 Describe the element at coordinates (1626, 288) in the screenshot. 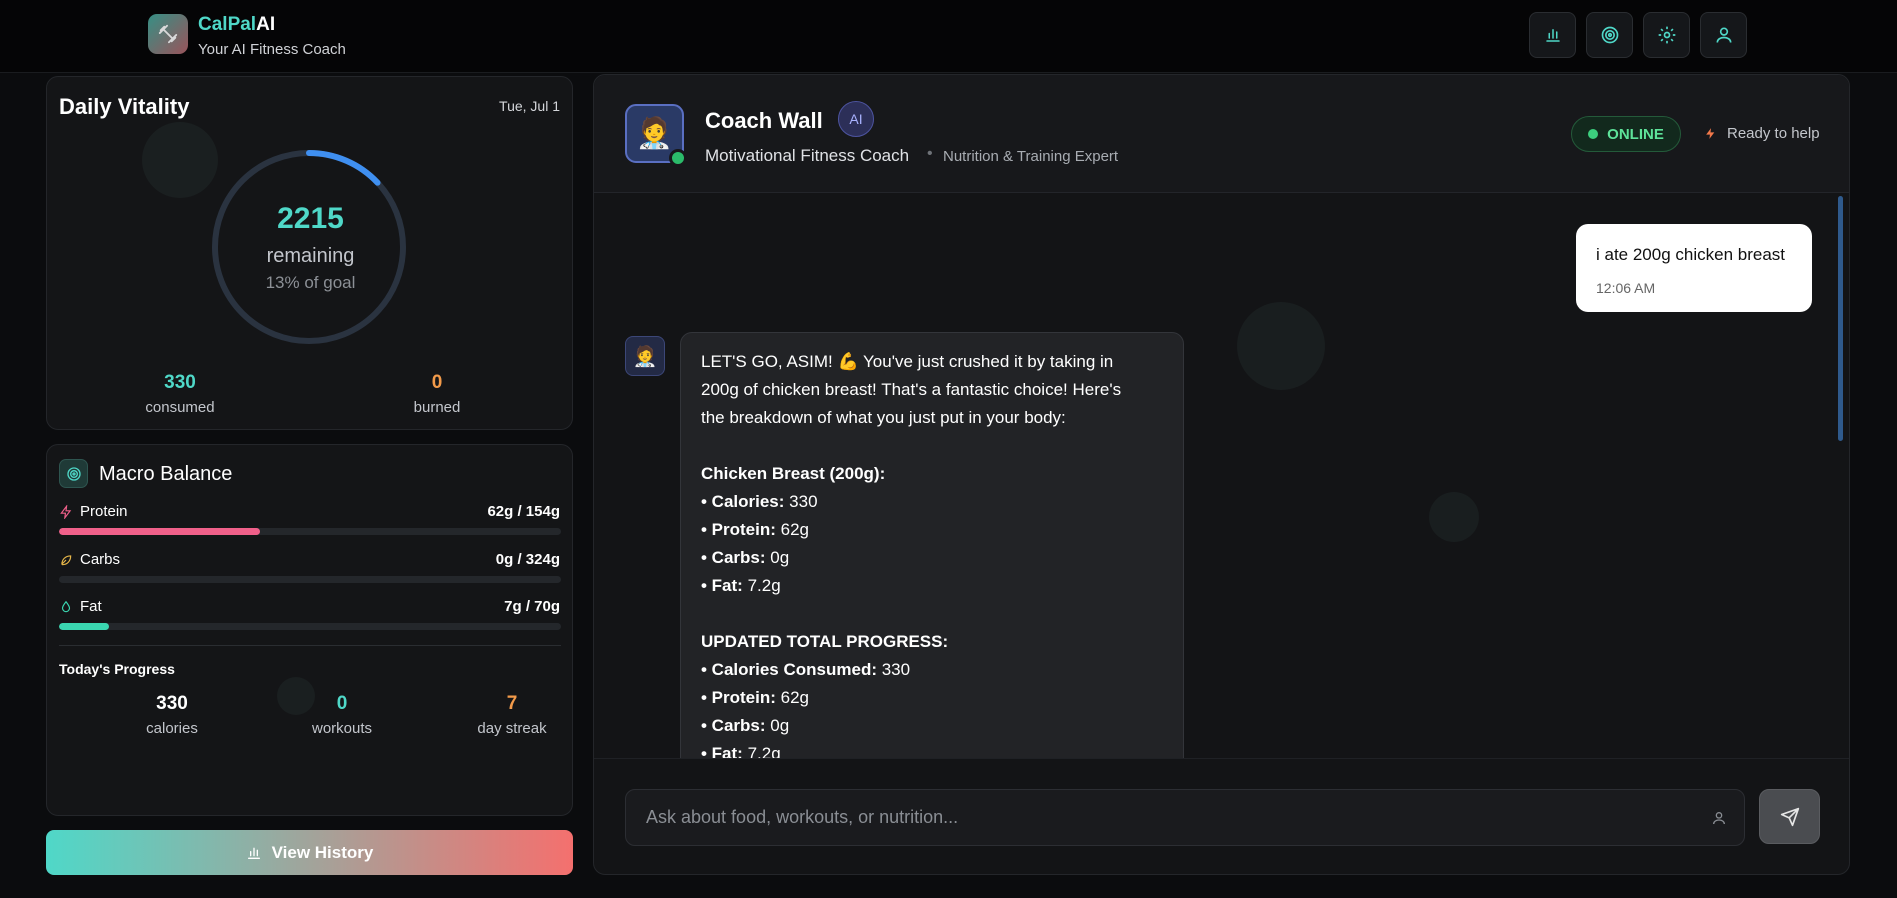

I see `user-message-time: 12:06 AM` at that location.